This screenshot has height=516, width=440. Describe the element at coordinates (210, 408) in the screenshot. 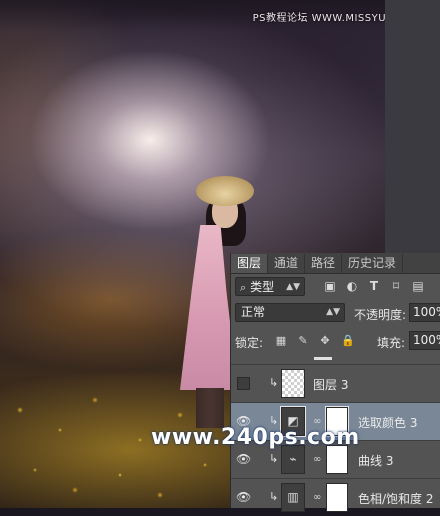

I see `figure-legs` at that location.